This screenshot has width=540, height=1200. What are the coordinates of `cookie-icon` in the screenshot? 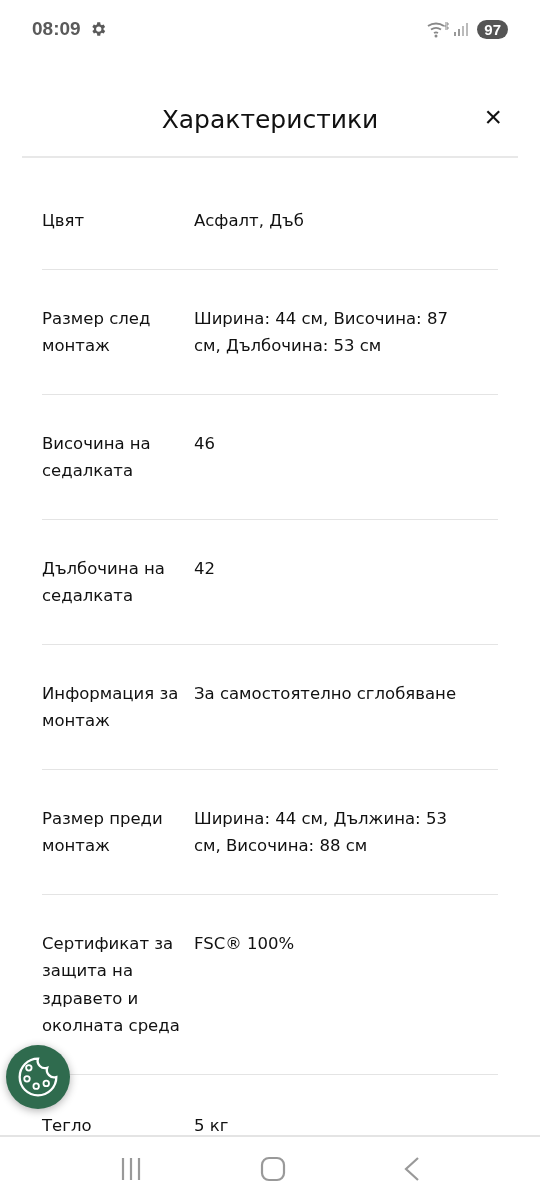 It's located at (38, 1077).